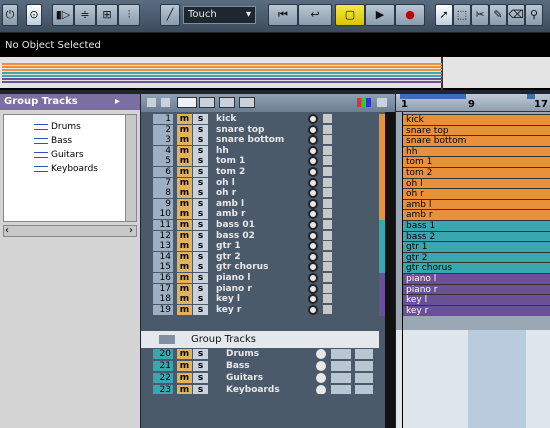 This screenshot has width=550, height=428. I want to click on power-icon: ⏻, so click(10, 15).